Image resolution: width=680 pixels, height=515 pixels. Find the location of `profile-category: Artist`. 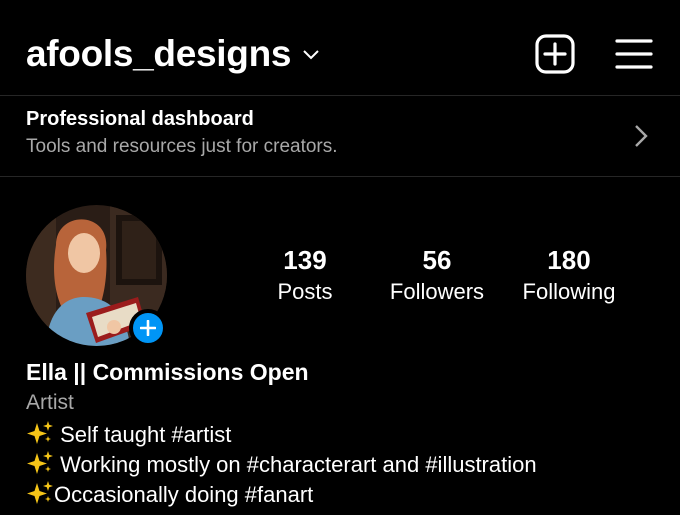

profile-category: Artist is located at coordinates (50, 402).